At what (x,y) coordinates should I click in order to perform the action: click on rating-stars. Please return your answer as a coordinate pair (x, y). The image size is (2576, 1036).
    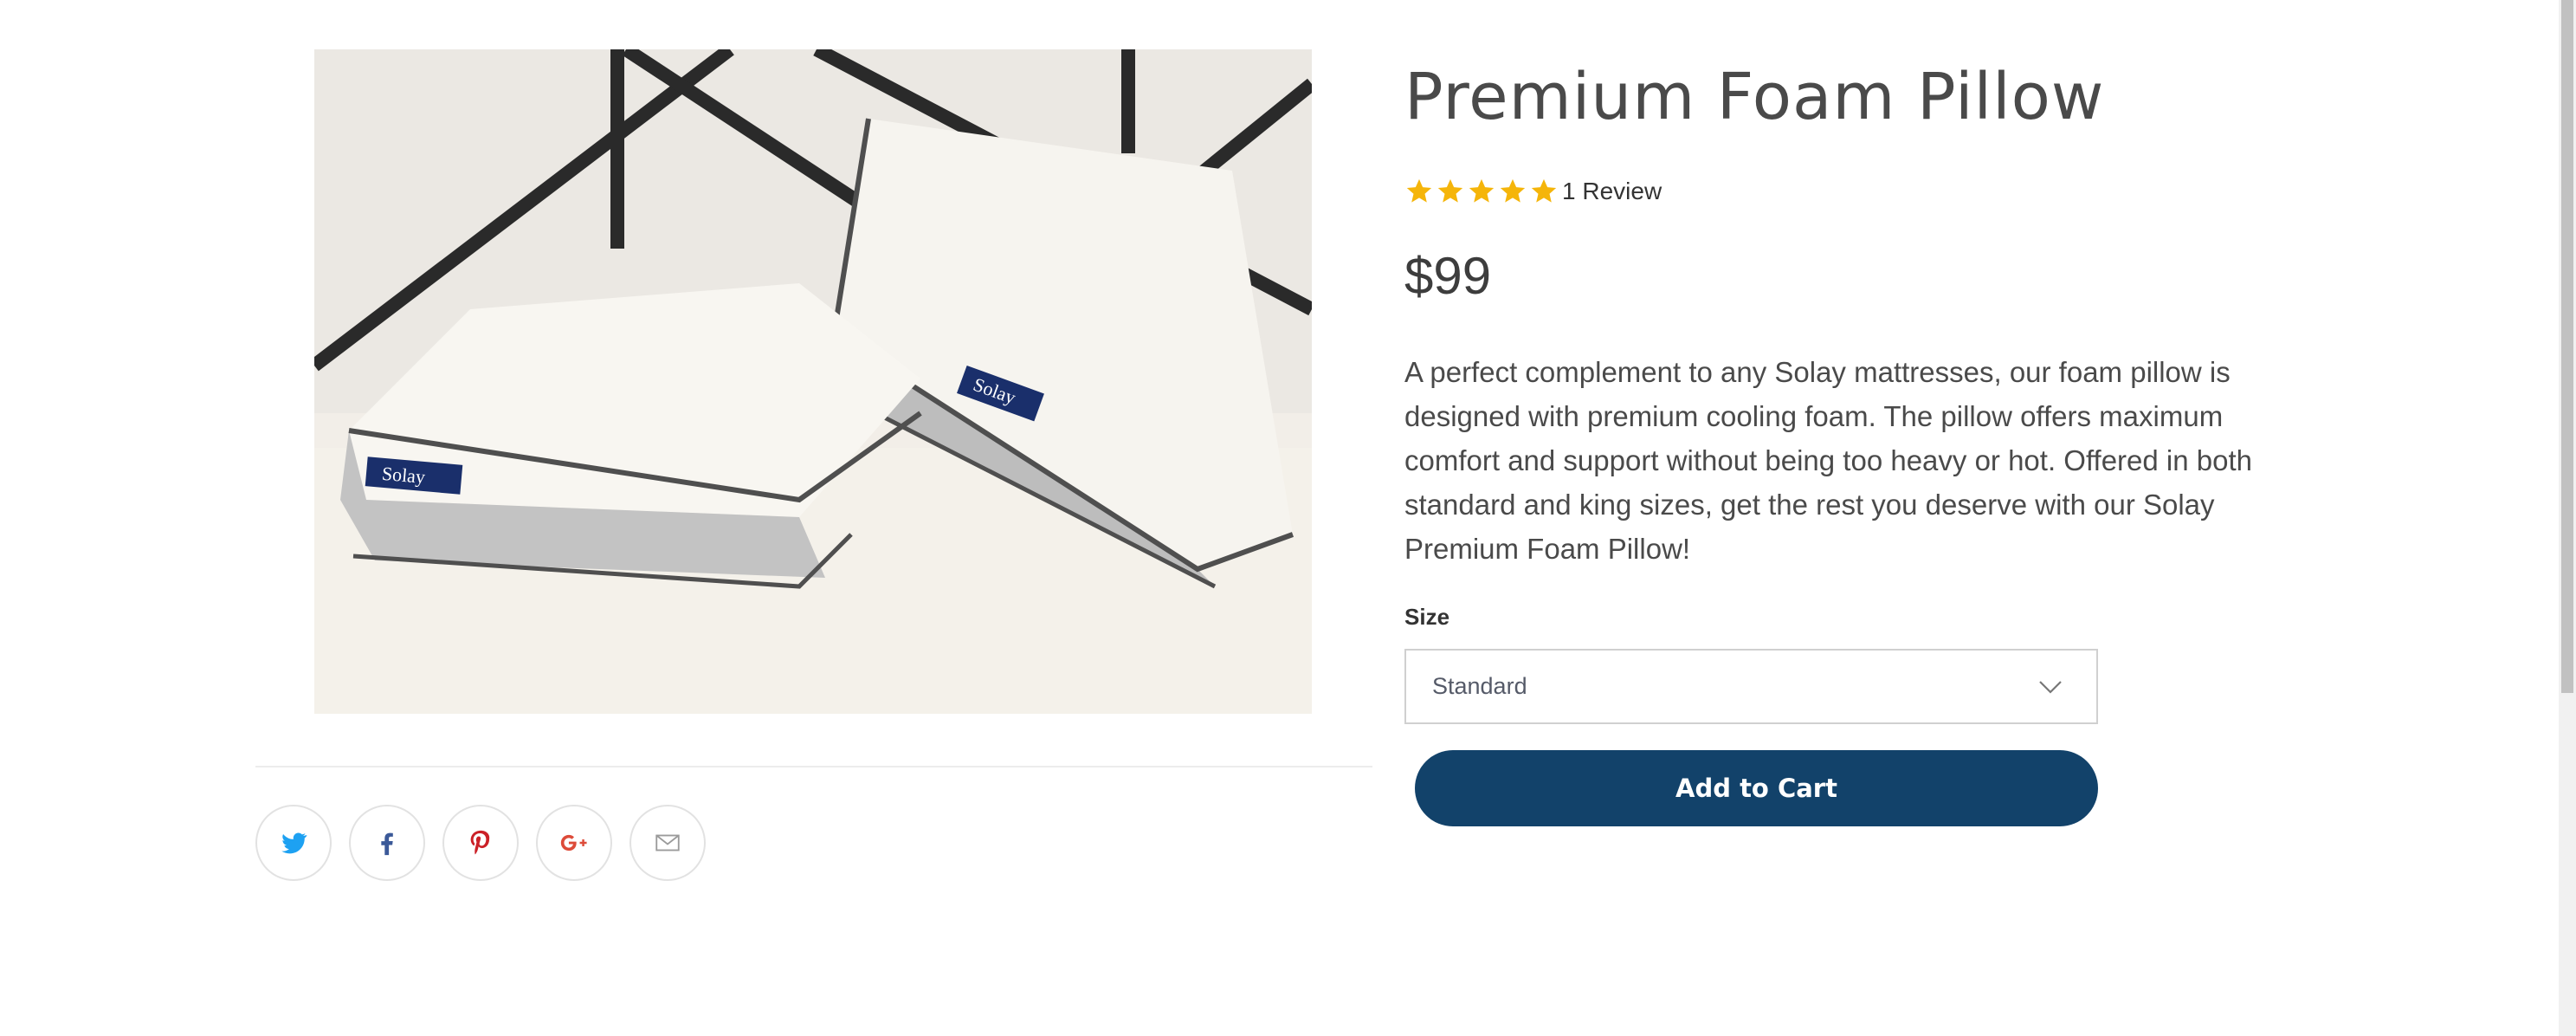
    Looking at the image, I should click on (1481, 191).